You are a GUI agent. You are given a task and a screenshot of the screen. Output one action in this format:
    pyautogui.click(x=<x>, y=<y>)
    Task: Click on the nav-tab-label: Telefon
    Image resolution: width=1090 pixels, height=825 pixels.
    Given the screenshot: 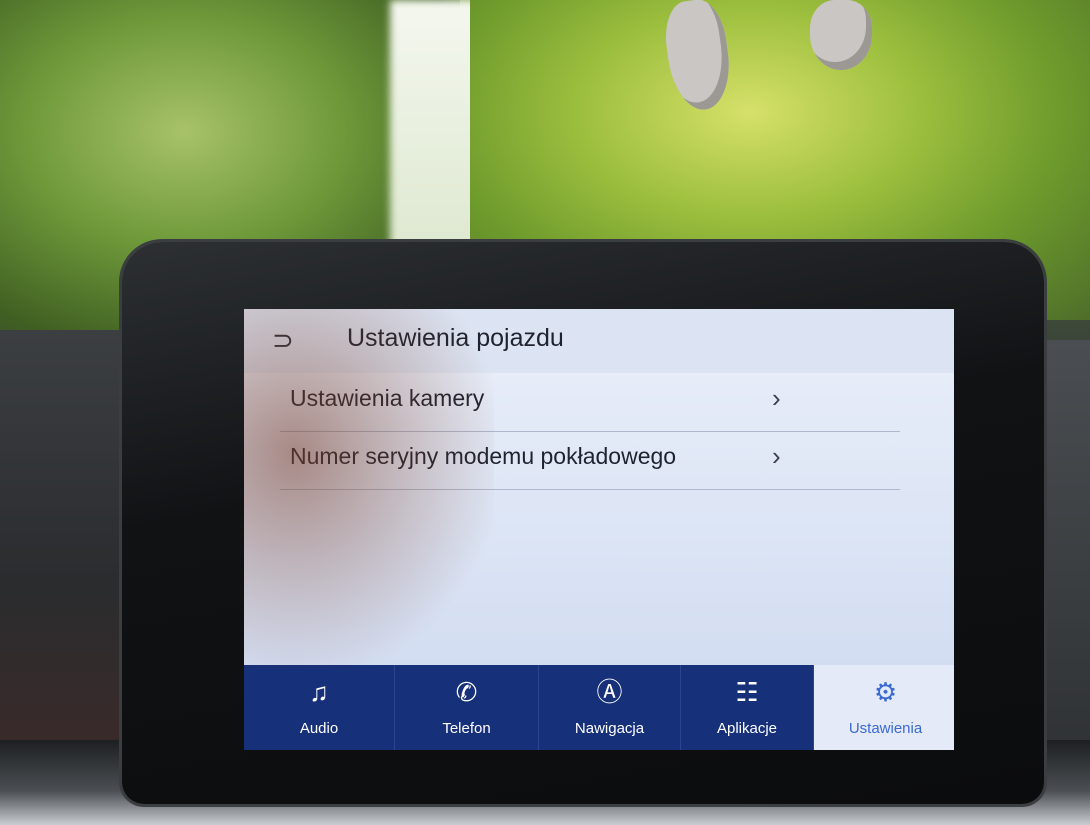 What is the action you would take?
    pyautogui.click(x=466, y=728)
    